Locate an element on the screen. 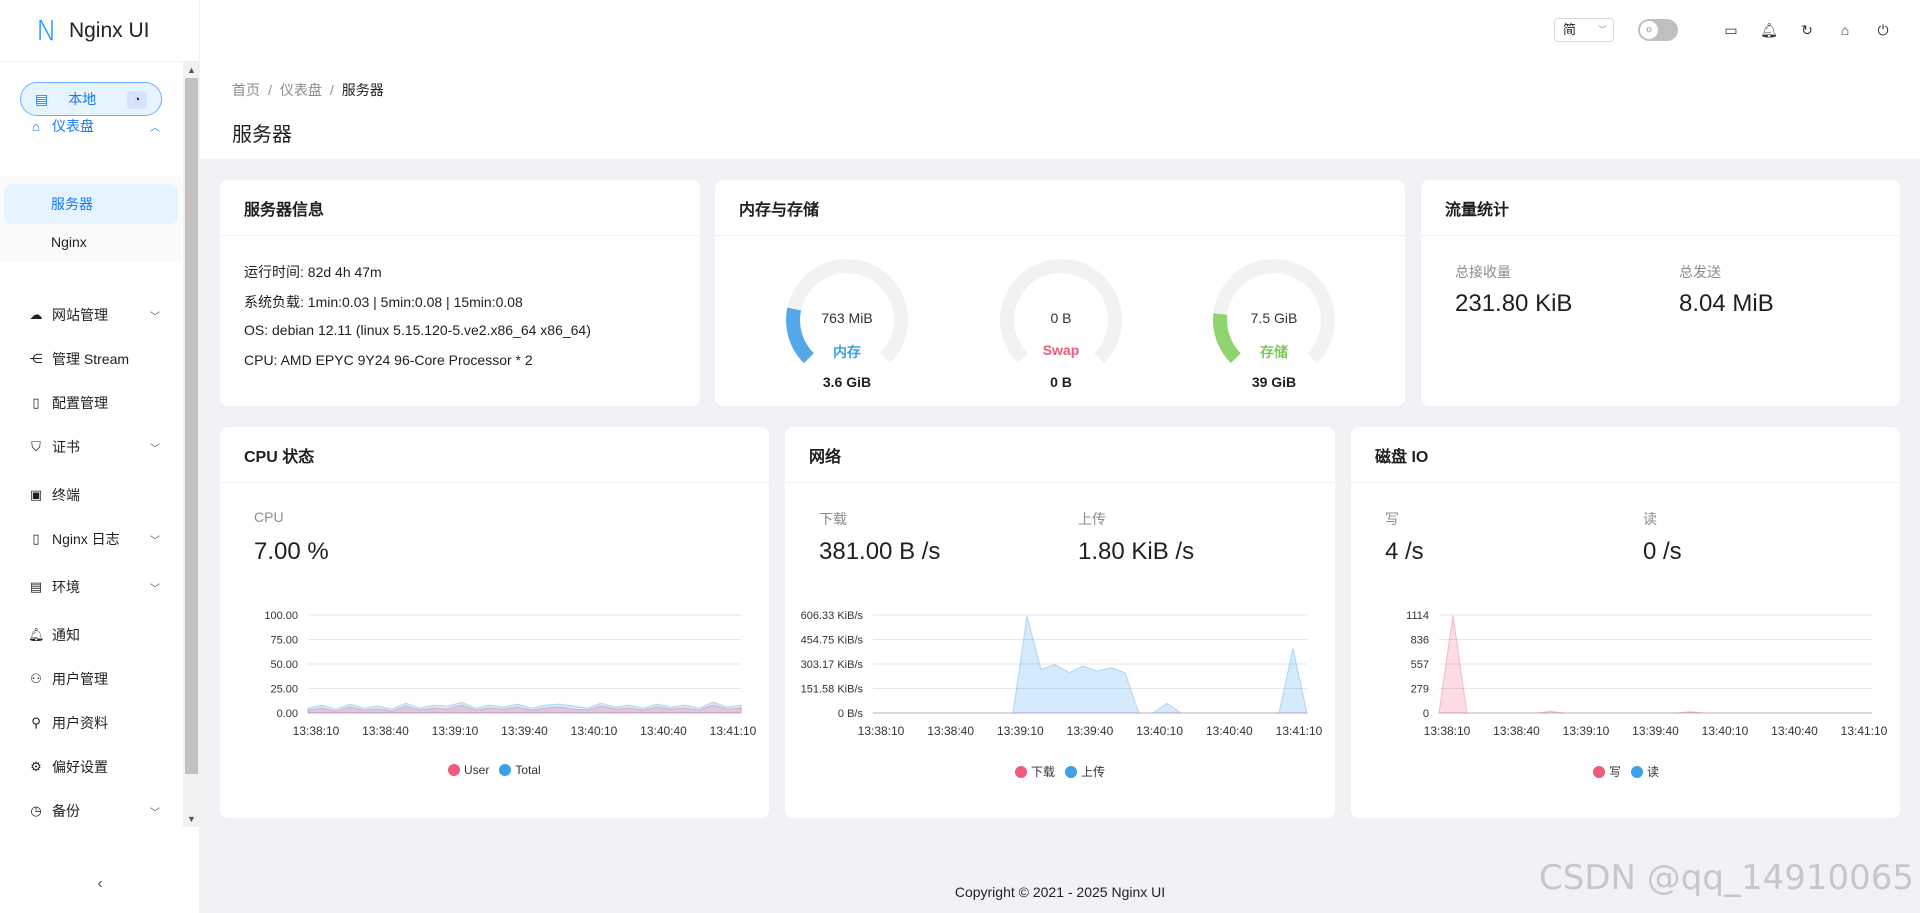 The image size is (1920, 913). card-title: 磁盘 IO is located at coordinates (1625, 455).